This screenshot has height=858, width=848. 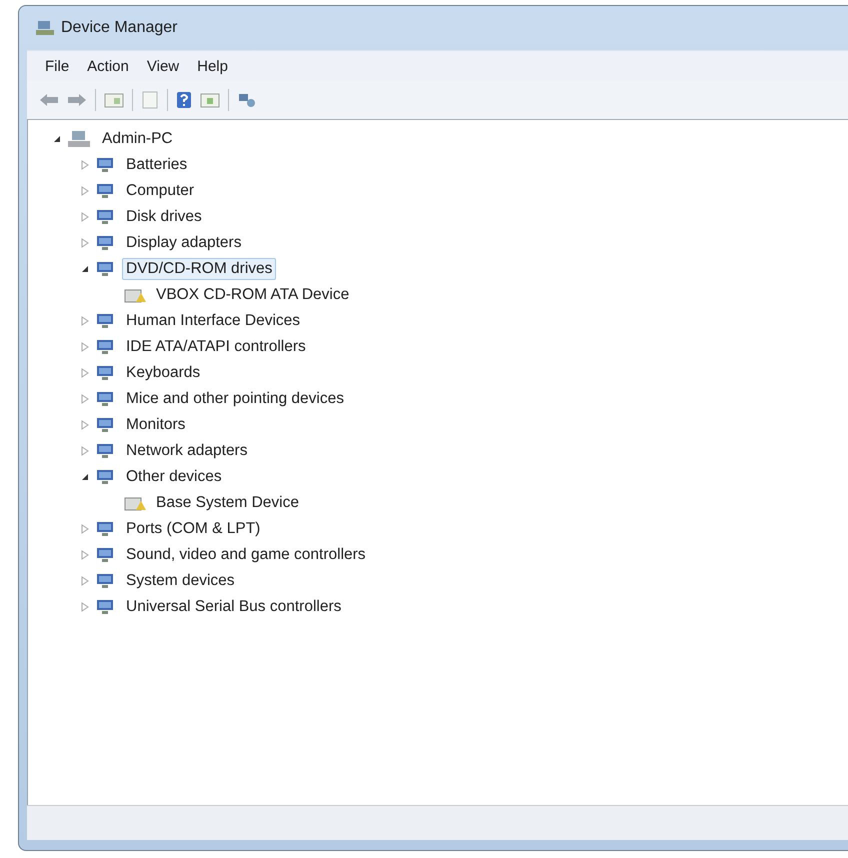 I want to click on tree-item: DVD/CD-ROM drives, so click(x=199, y=269).